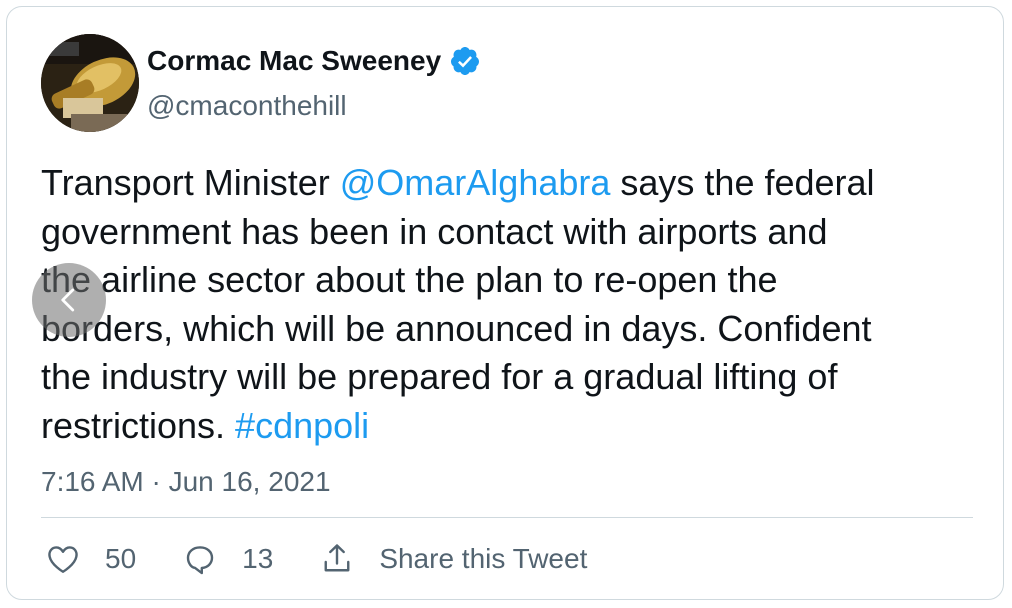 The height and width of the screenshot is (608, 1012). I want to click on like-count: 50, so click(121, 558).